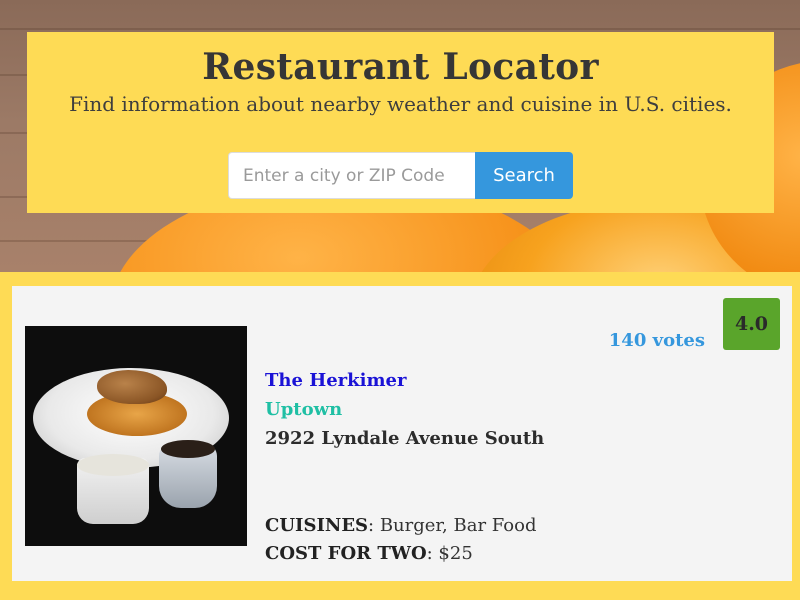  I want to click on search-bar: Search, so click(400, 175).